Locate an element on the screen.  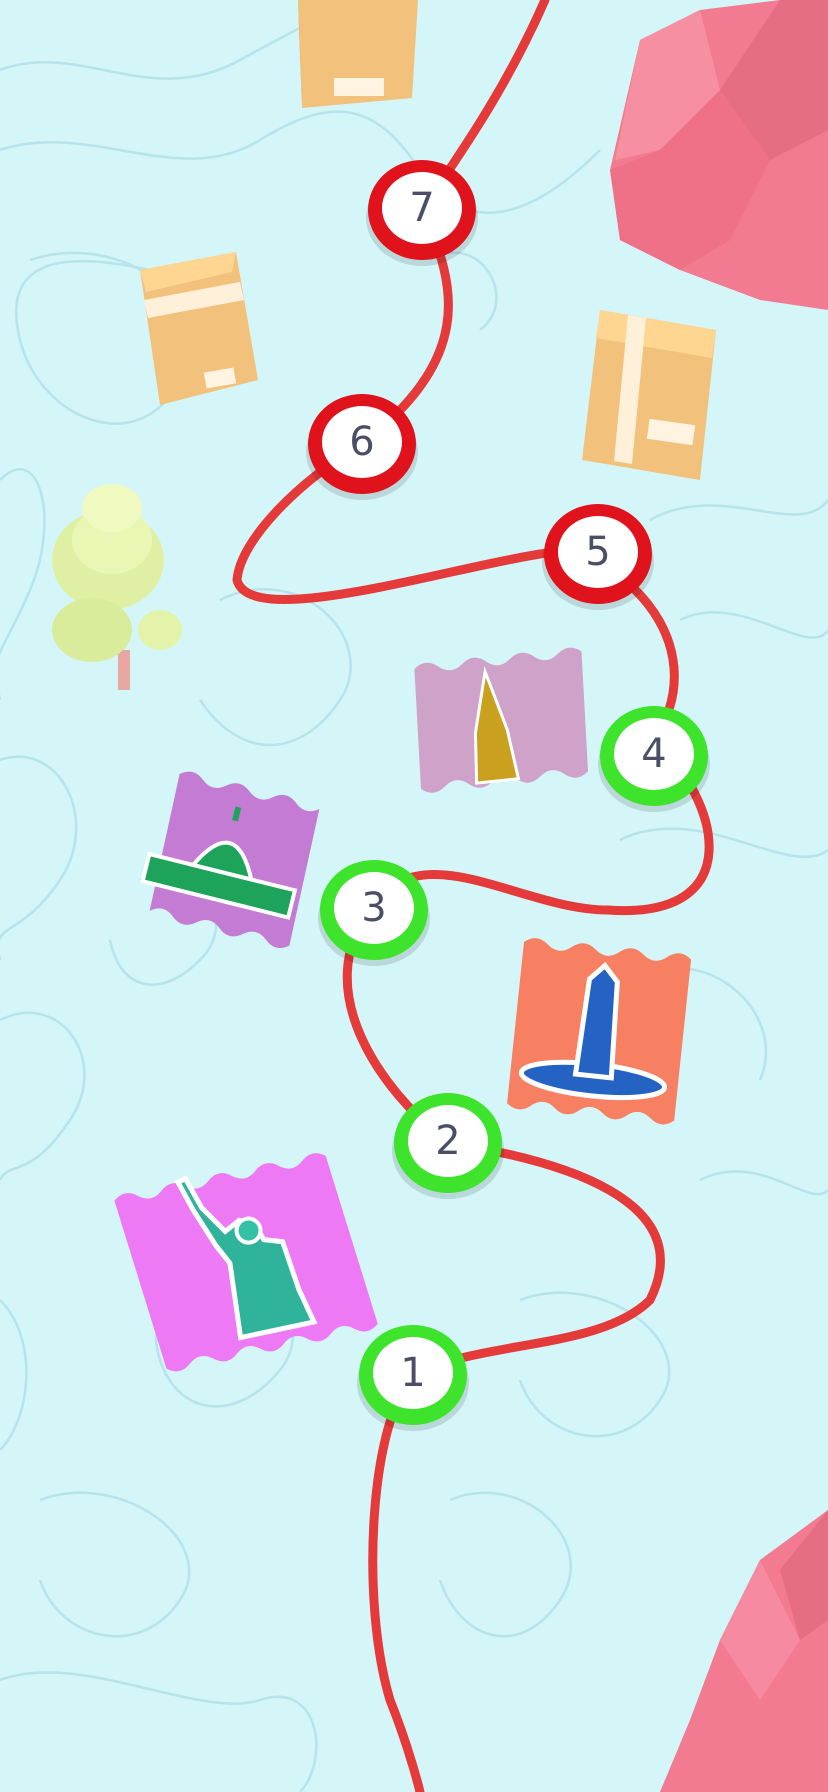
level-number: 7 is located at coordinates (421, 208).